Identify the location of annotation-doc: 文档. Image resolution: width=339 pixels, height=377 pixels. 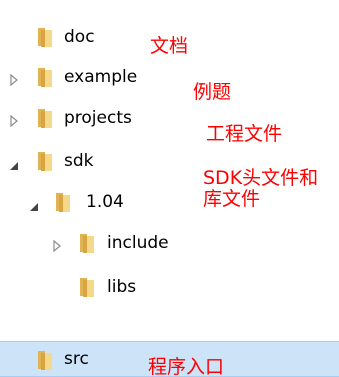
(169, 46).